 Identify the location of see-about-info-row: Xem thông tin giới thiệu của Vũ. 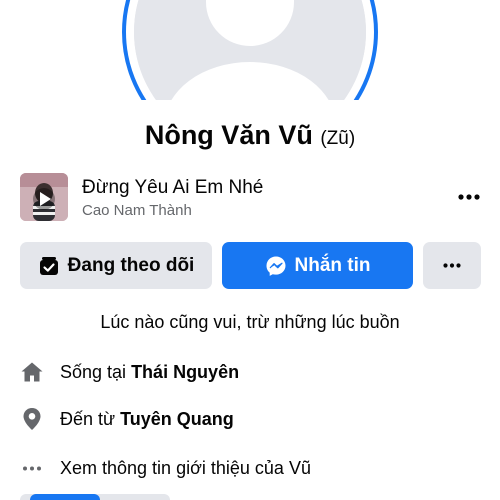
(255, 468).